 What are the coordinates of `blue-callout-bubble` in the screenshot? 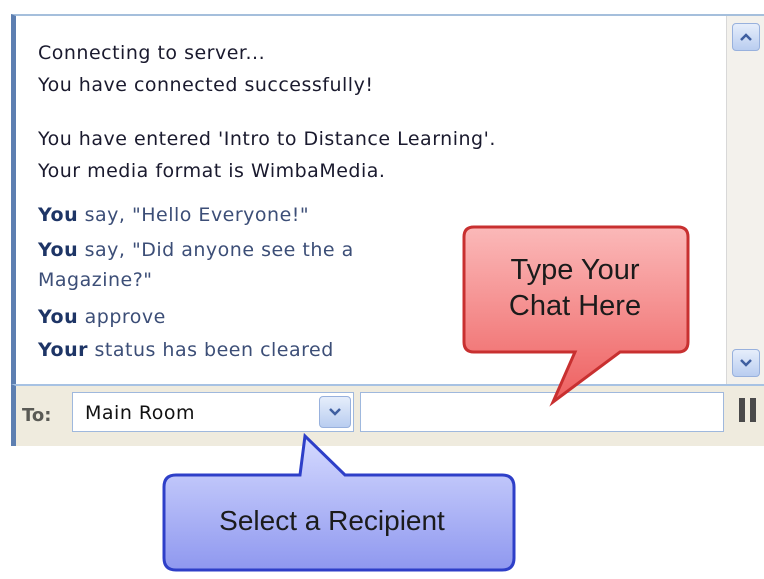 It's located at (339, 502).